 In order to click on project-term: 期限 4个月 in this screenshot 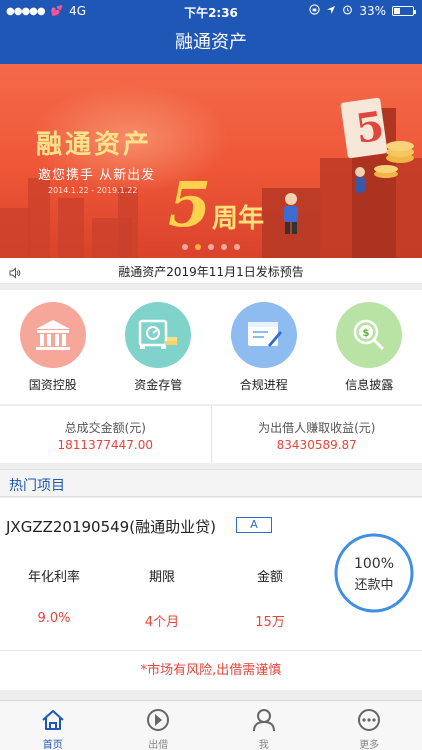, I will do `click(162, 598)`.